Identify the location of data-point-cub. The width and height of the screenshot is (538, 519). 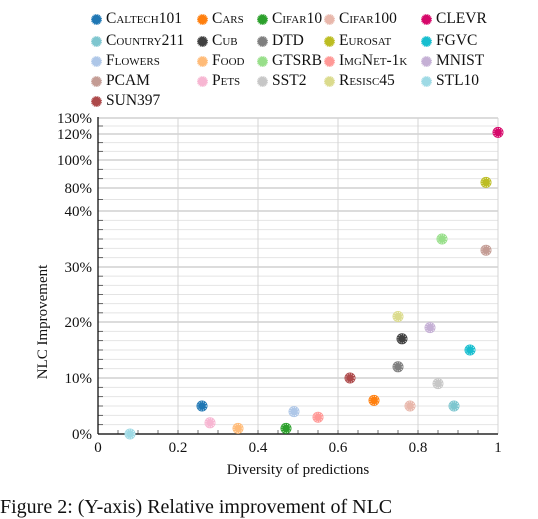
(402, 339).